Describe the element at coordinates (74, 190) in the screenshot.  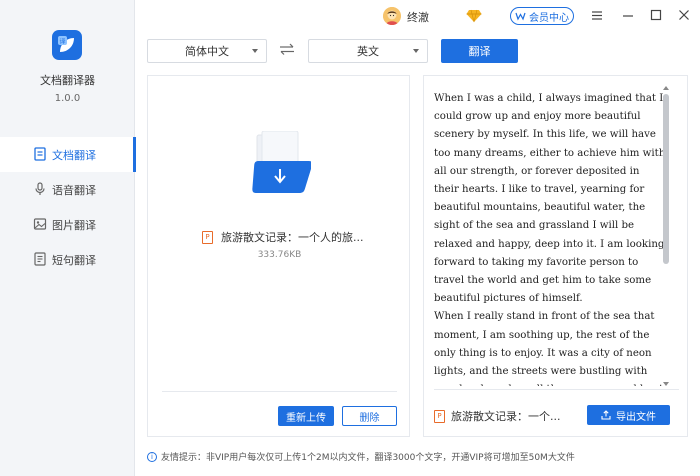
I see `sidebar-item-label: 语音翻译` at that location.